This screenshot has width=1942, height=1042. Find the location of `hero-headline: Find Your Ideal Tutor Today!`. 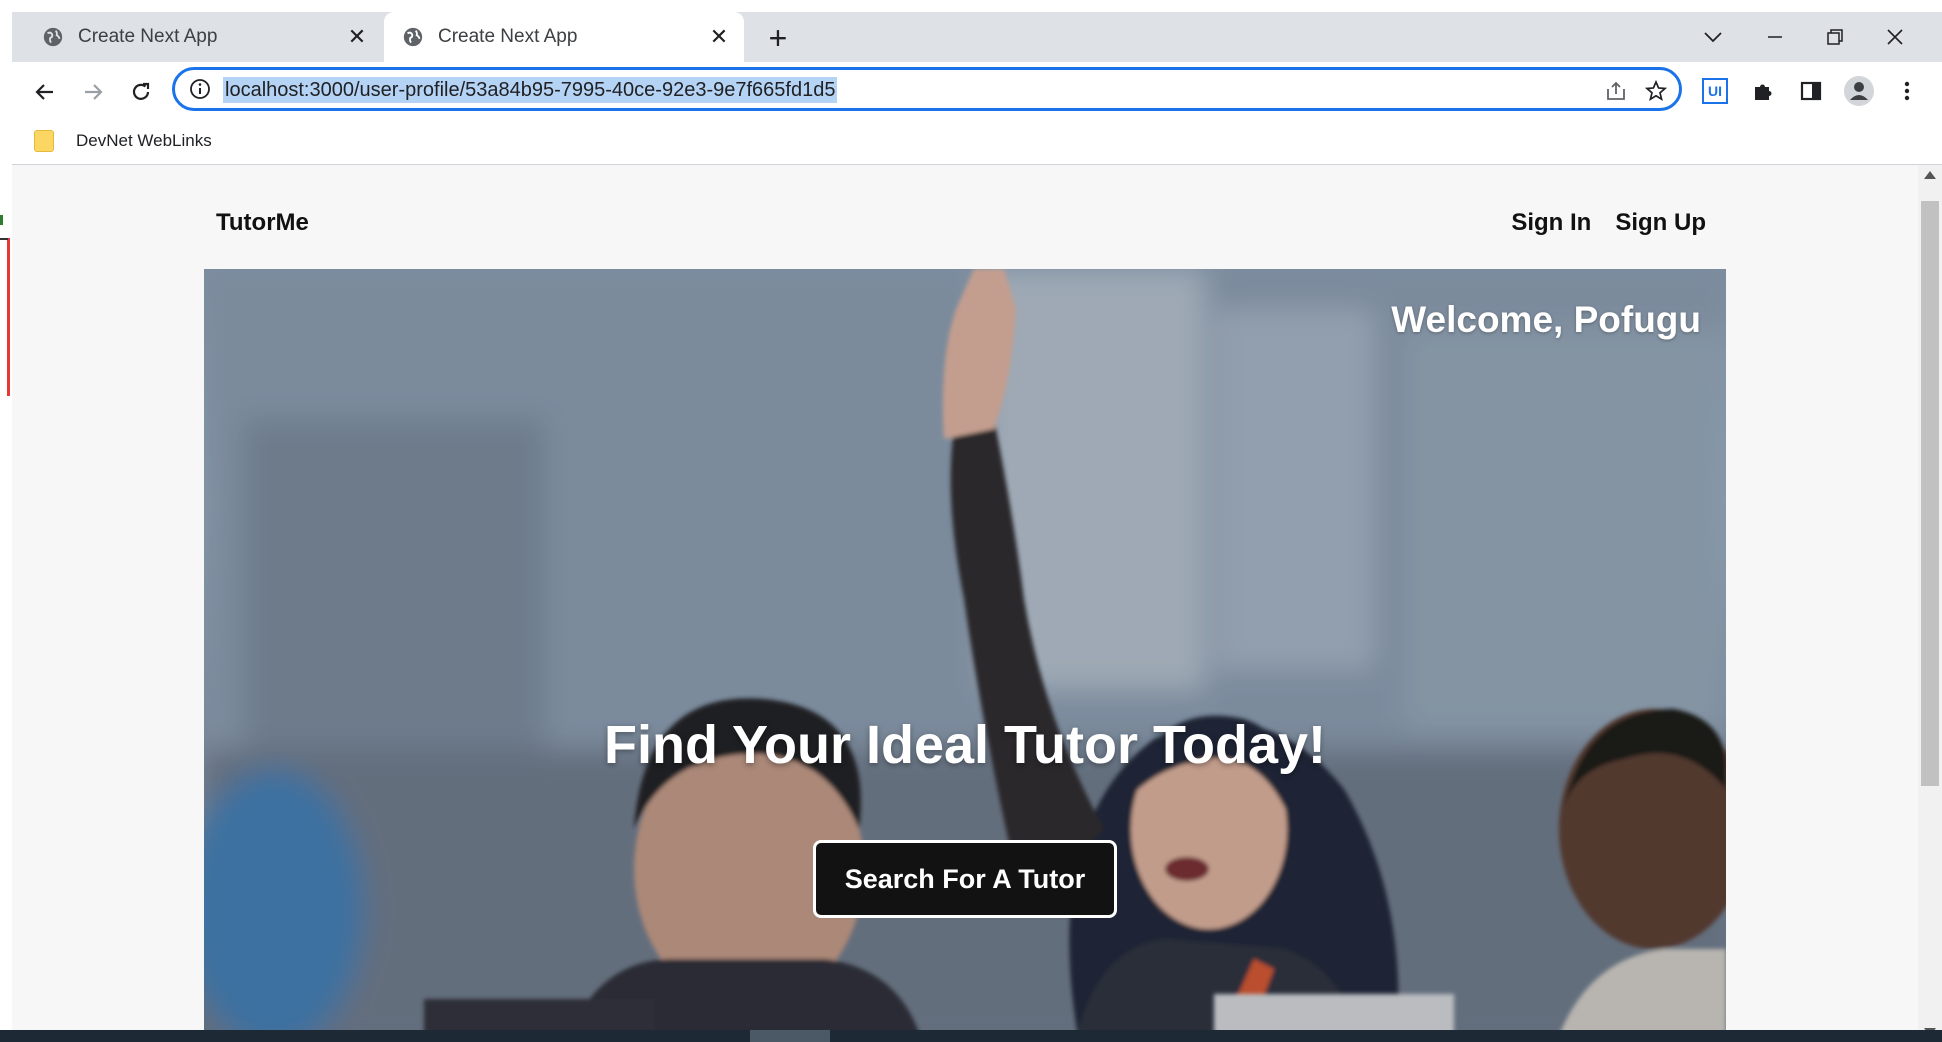

hero-headline: Find Your Ideal Tutor Today! is located at coordinates (965, 745).